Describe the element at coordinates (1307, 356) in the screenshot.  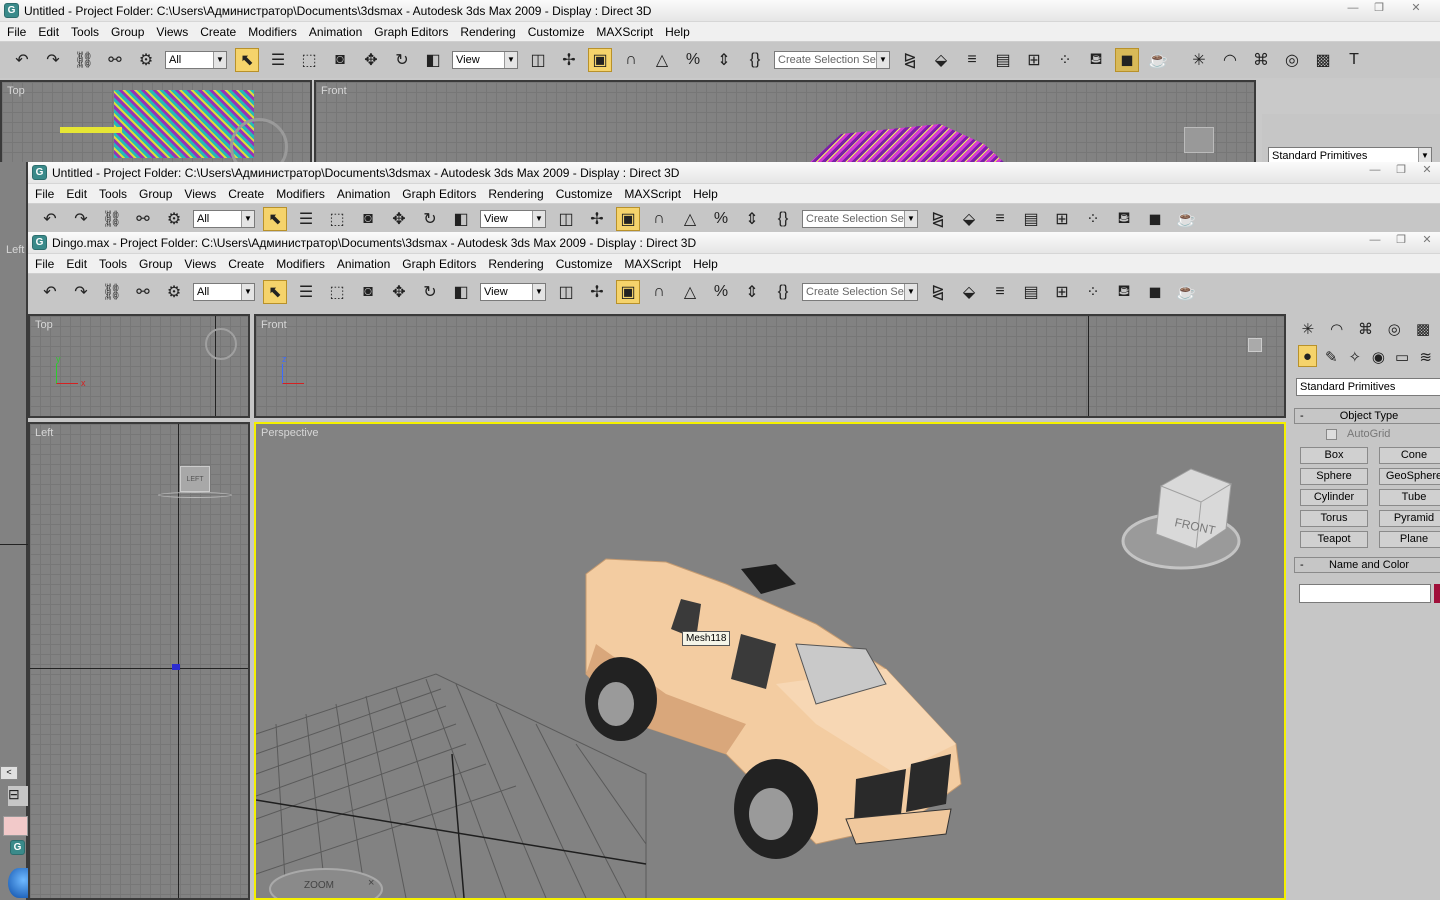
I see `geometry-icon: ●` at that location.